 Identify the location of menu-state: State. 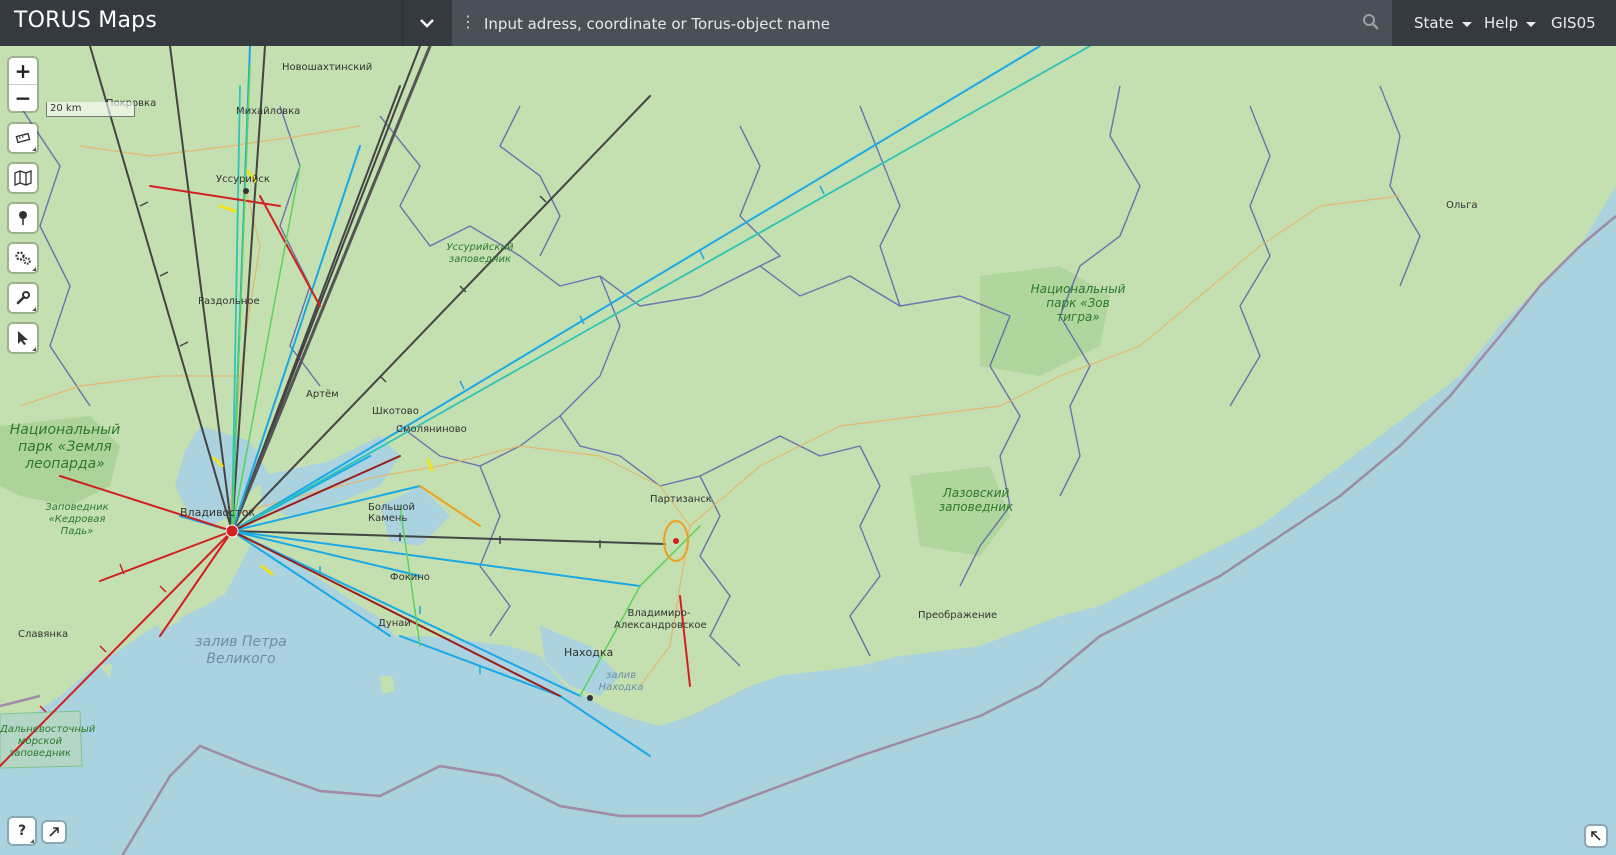
(1443, 23).